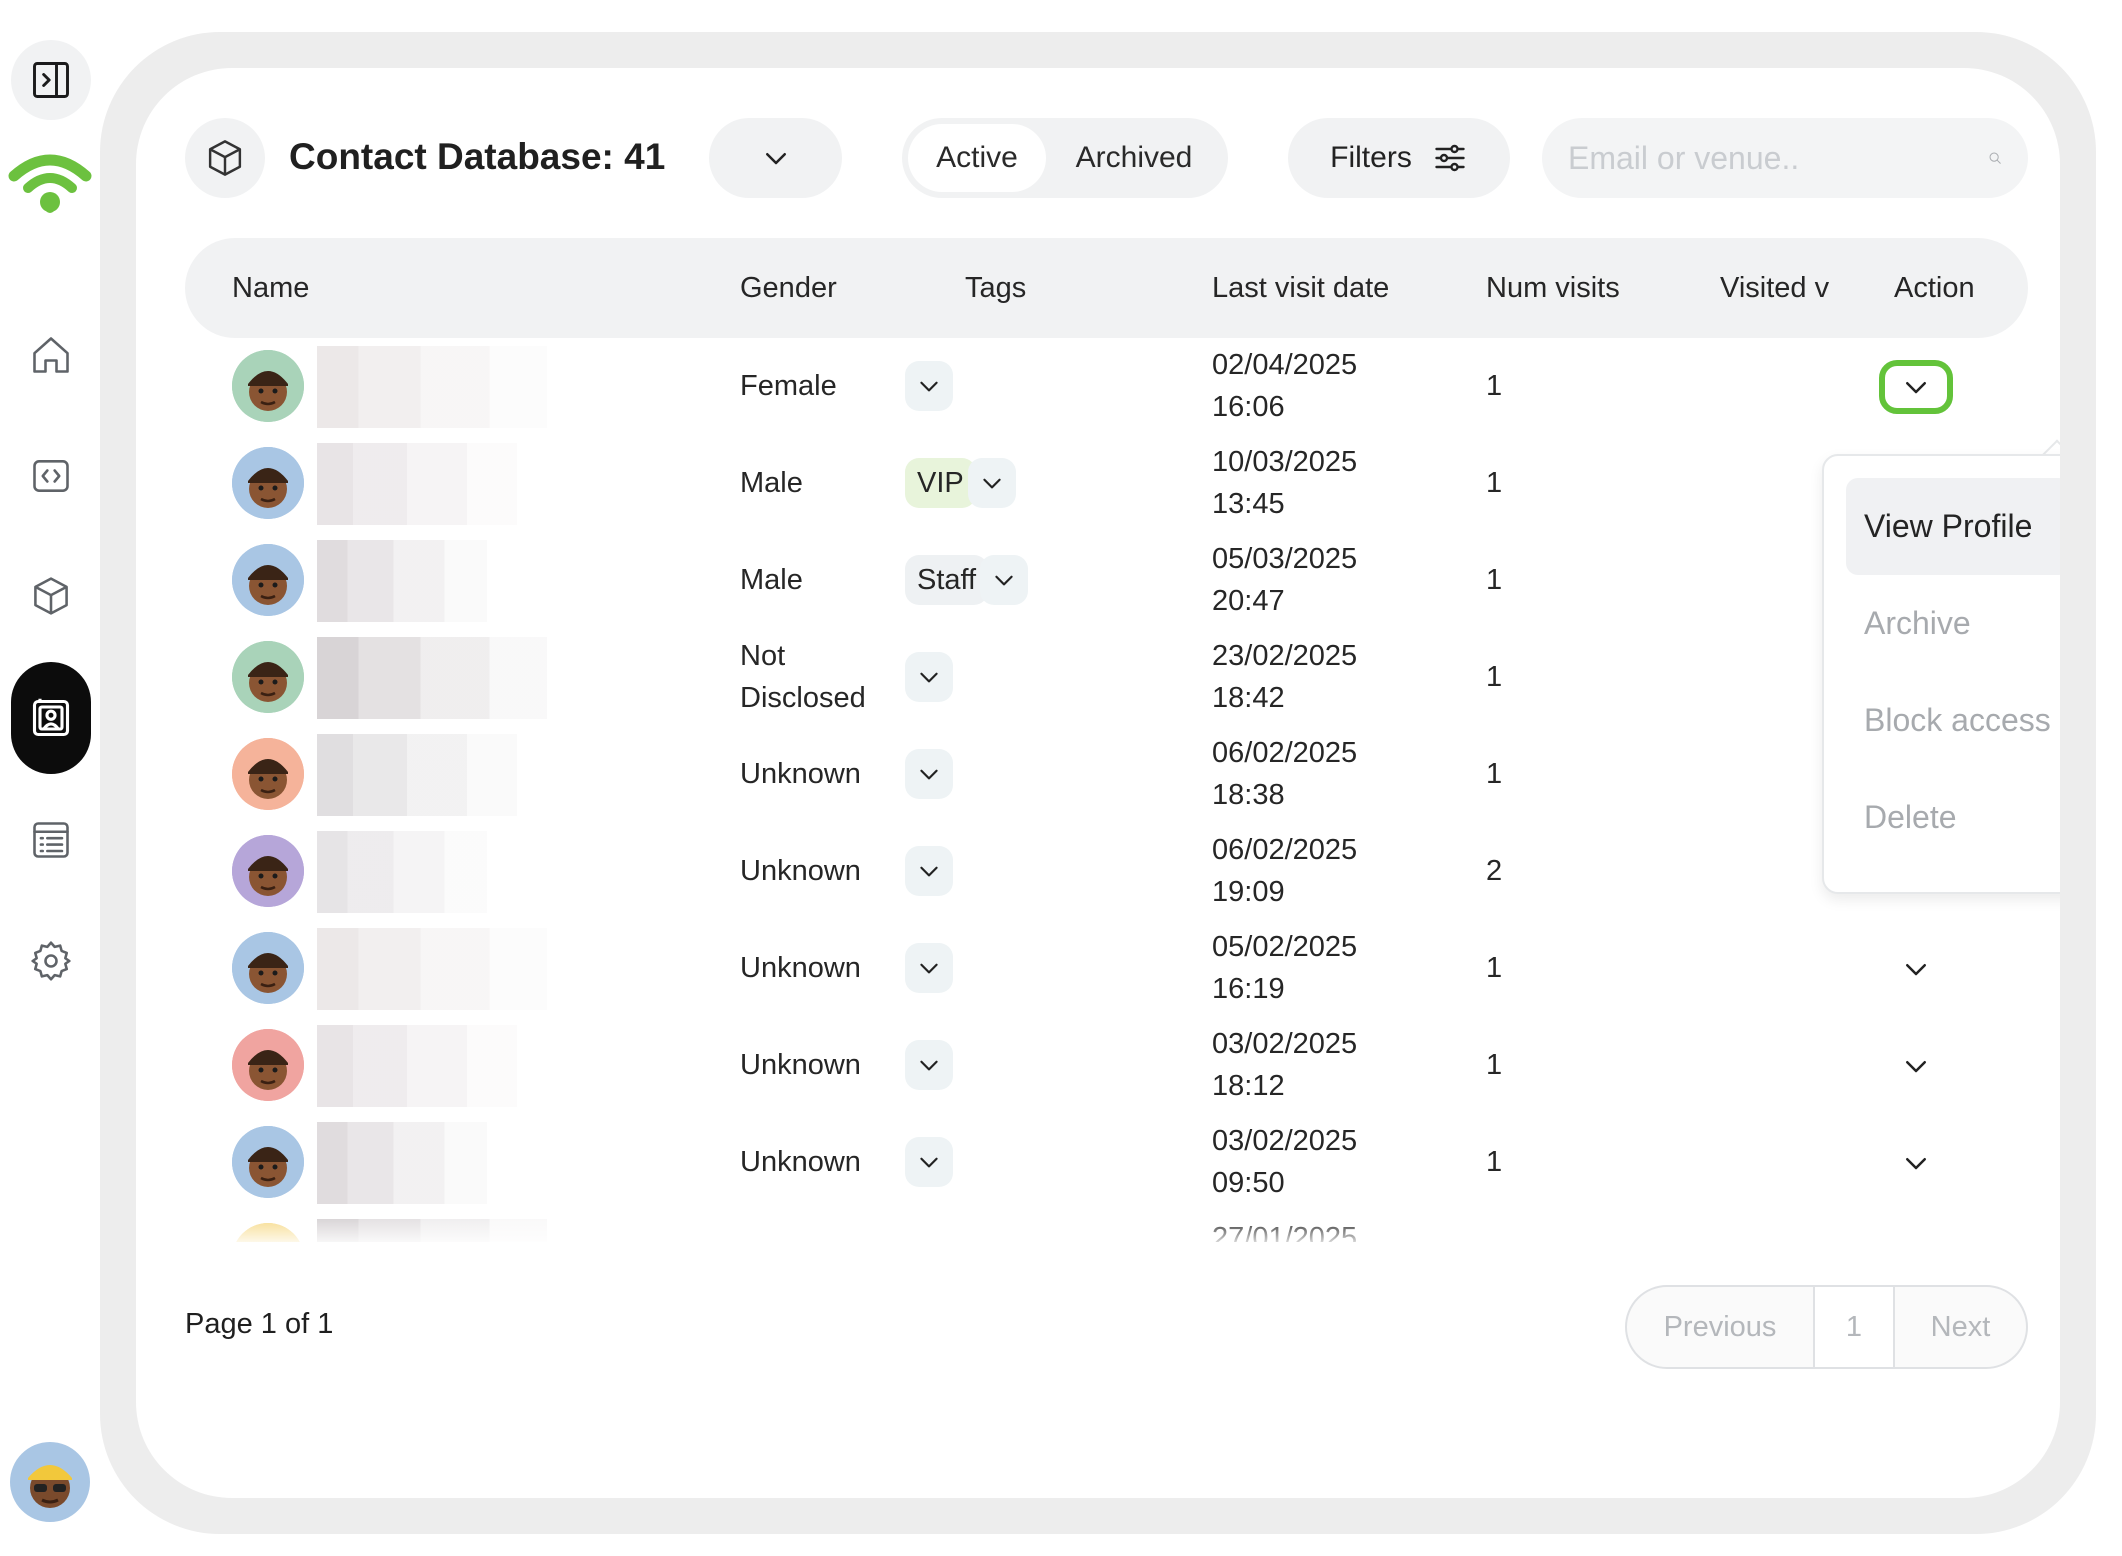 The width and height of the screenshot is (2122, 1556). What do you see at coordinates (1300, 288) in the screenshot?
I see `column-header-last-visit: Last visit date` at bounding box center [1300, 288].